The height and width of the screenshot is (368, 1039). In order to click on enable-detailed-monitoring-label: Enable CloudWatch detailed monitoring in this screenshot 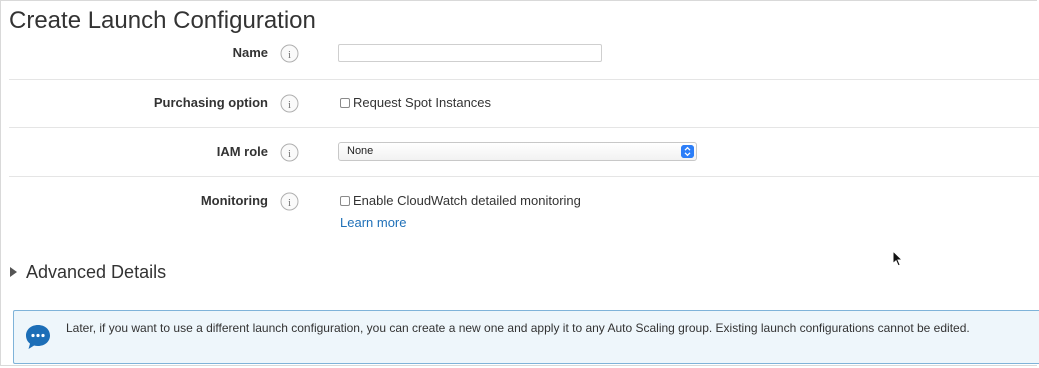, I will do `click(467, 200)`.